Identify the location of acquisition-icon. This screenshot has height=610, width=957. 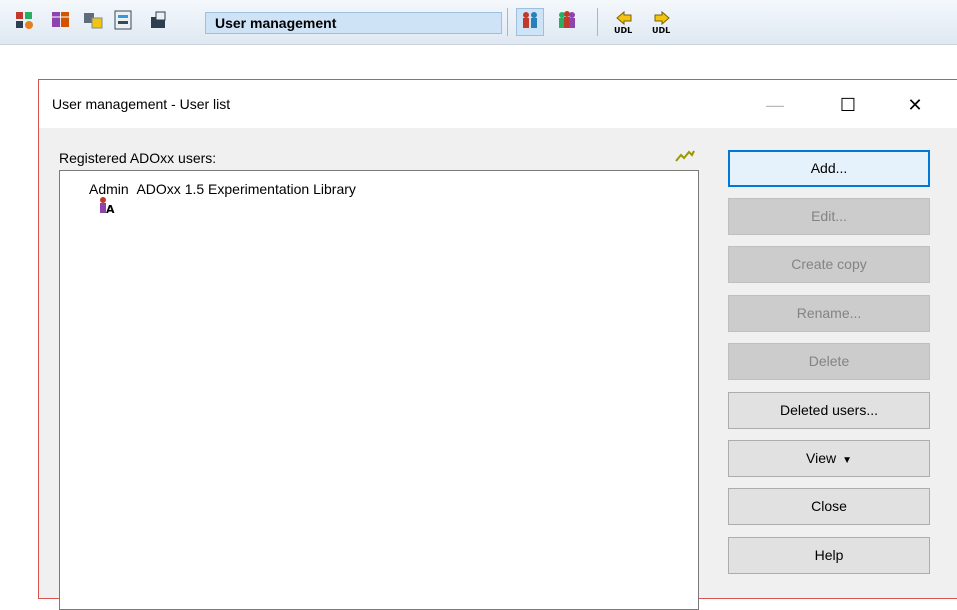
(25, 20).